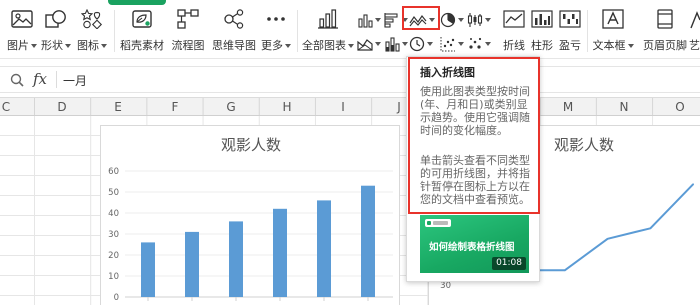  I want to click on mindmap-label: 思维导图, so click(234, 45).